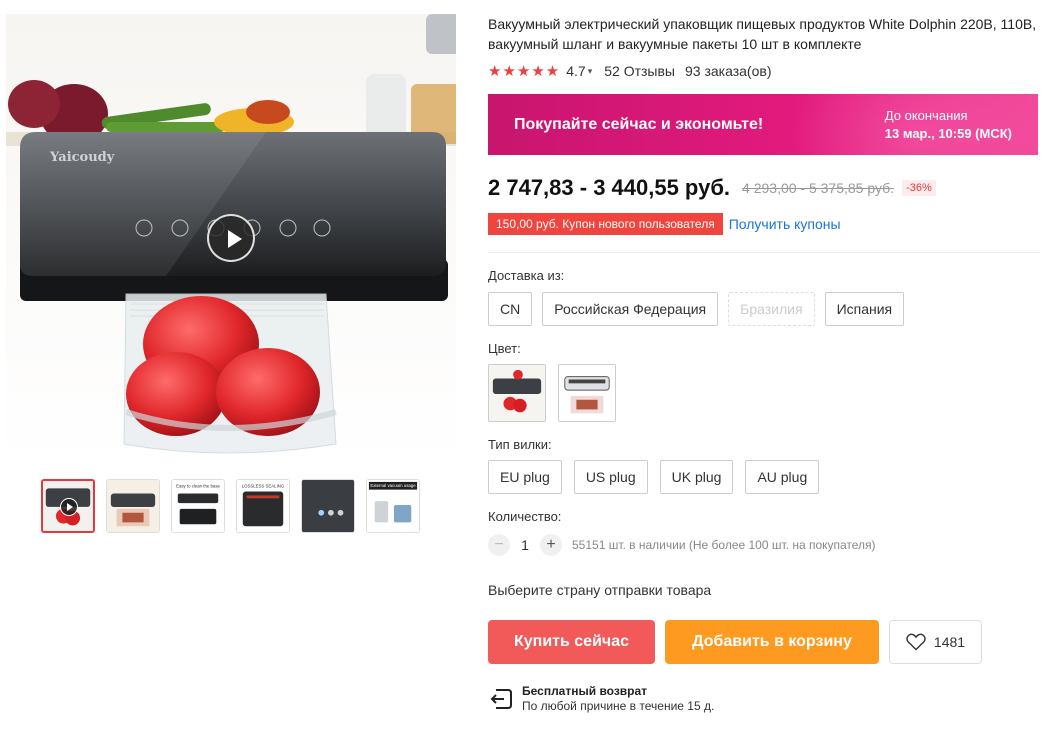 This screenshot has height=730, width=1058. I want to click on thumbnail-4: LOSSLESS SEALING, so click(263, 506).